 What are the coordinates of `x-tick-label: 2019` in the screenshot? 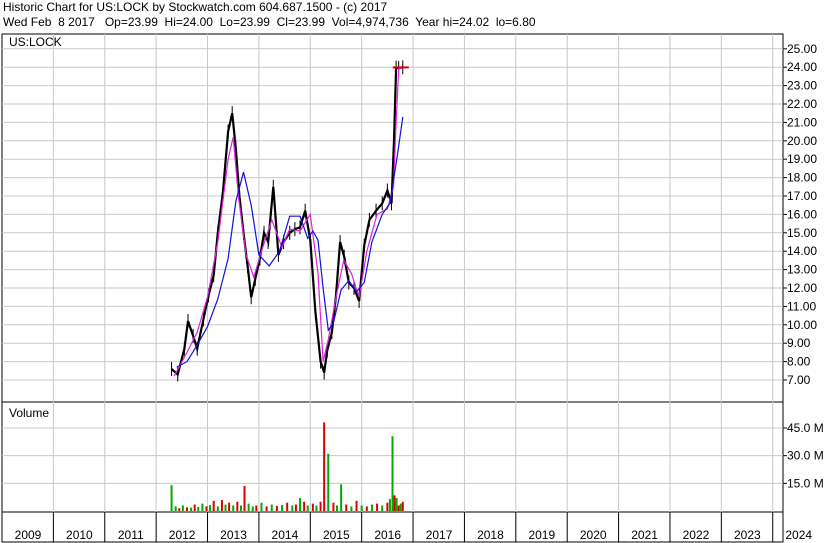 It's located at (541, 535).